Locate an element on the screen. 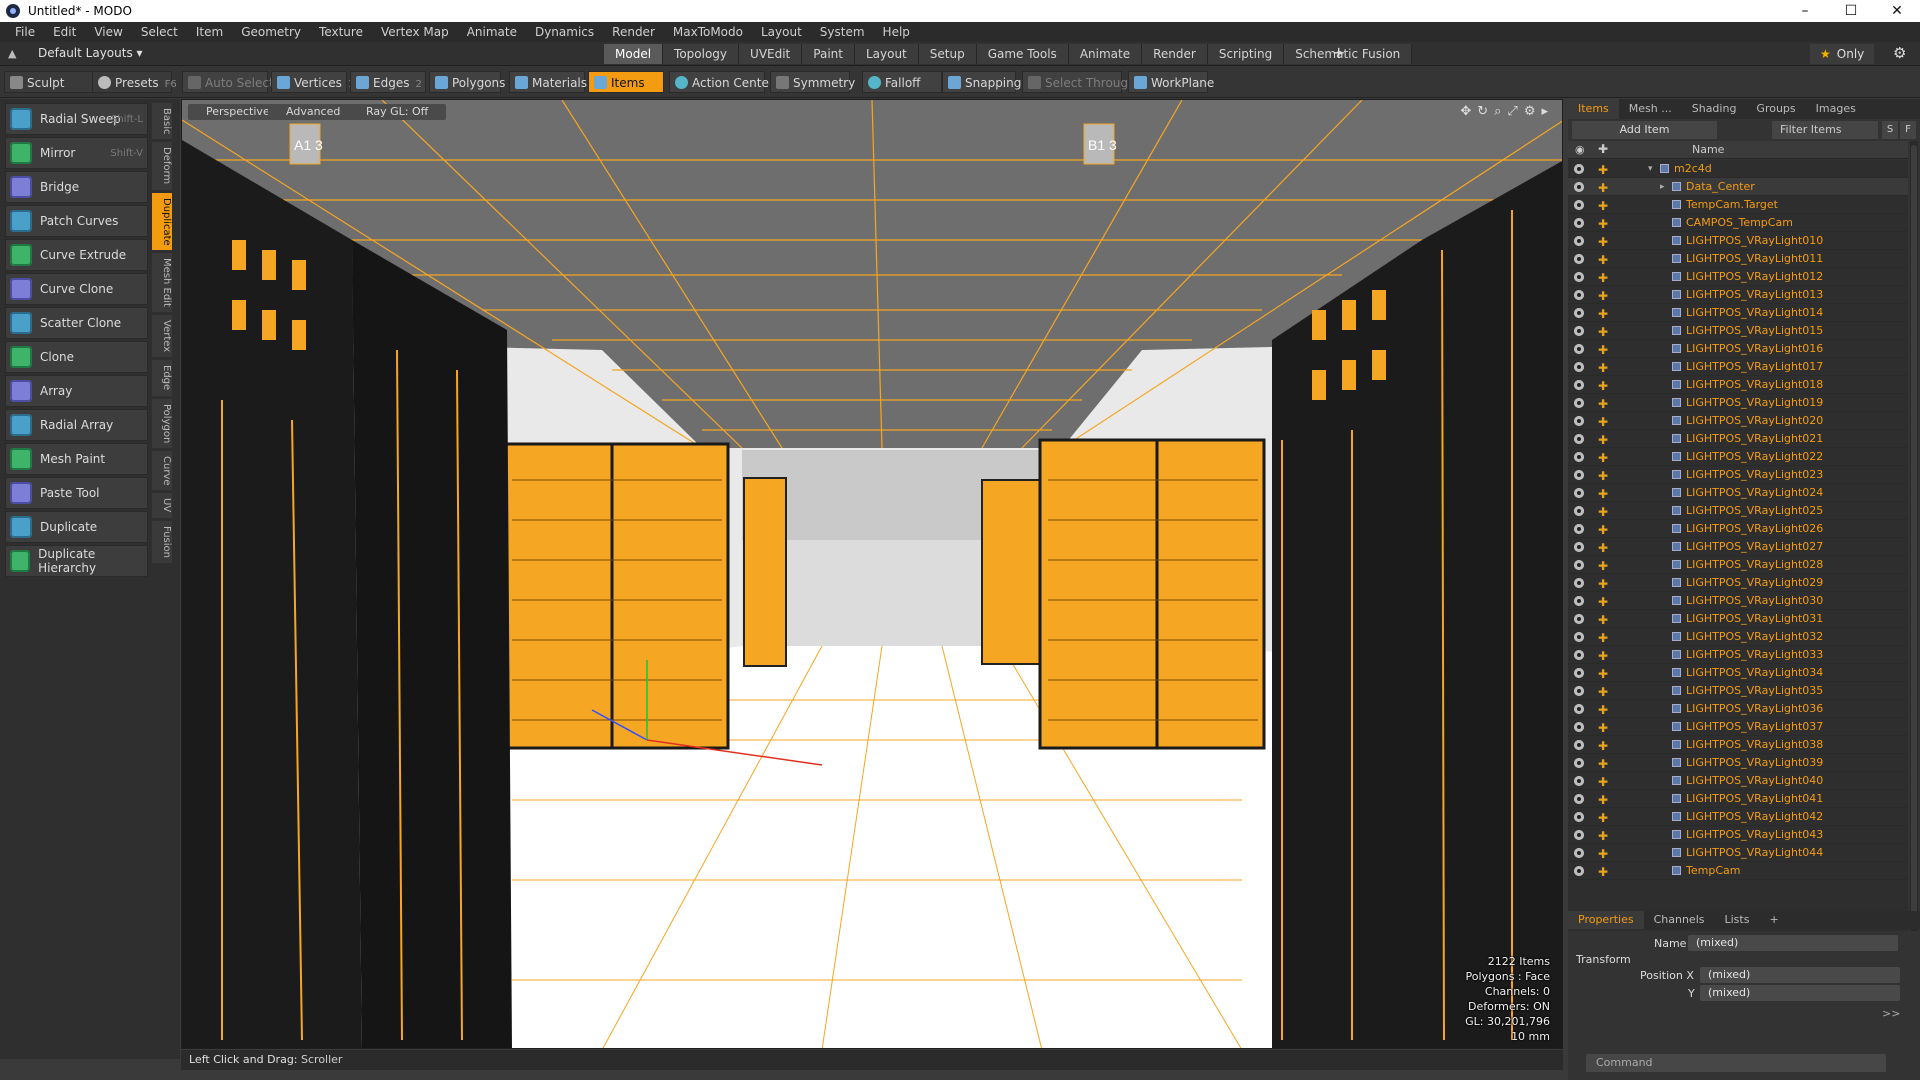 This screenshot has width=1920, height=1080. raygl-tab: Ray GL: Off is located at coordinates (397, 112).